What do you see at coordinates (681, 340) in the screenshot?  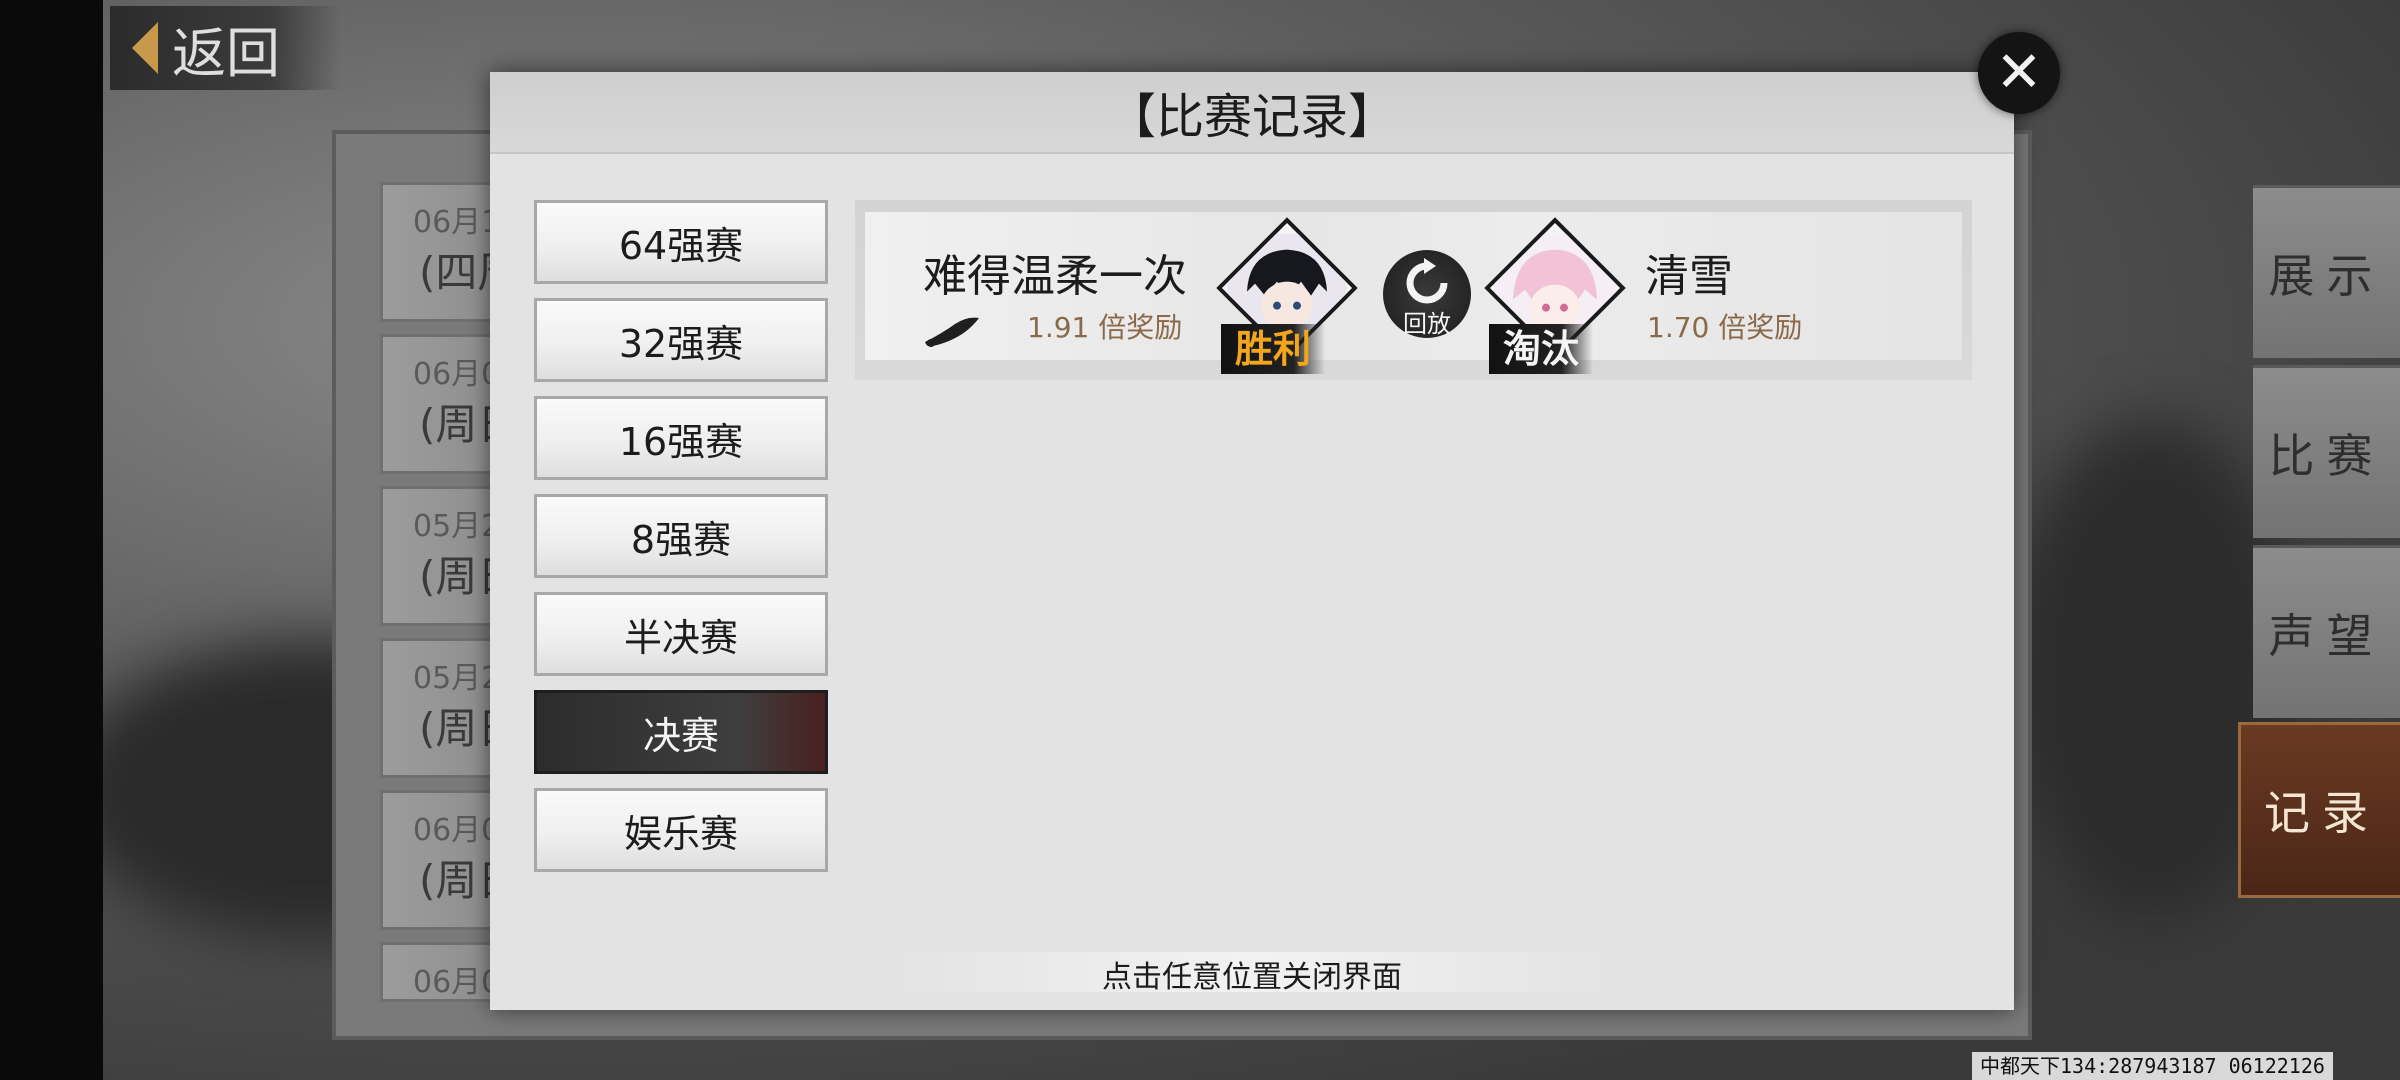 I see `category-round-32: 32强赛` at bounding box center [681, 340].